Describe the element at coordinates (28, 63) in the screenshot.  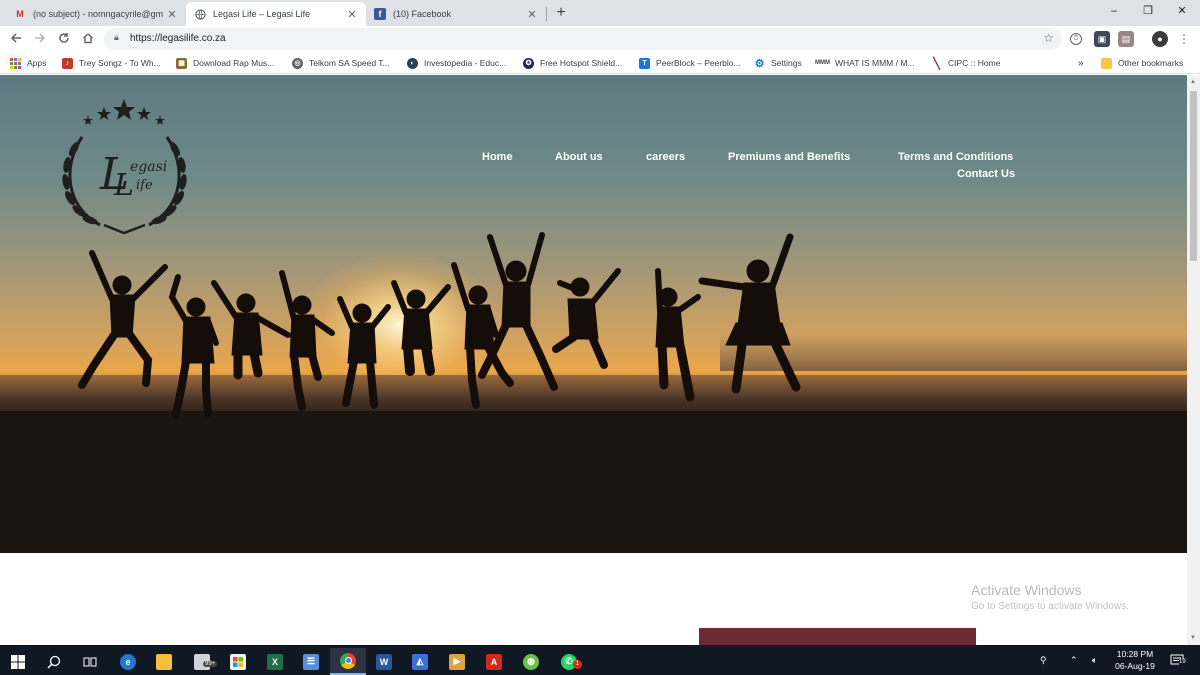
I see `bookmark-apps: Apps` at that location.